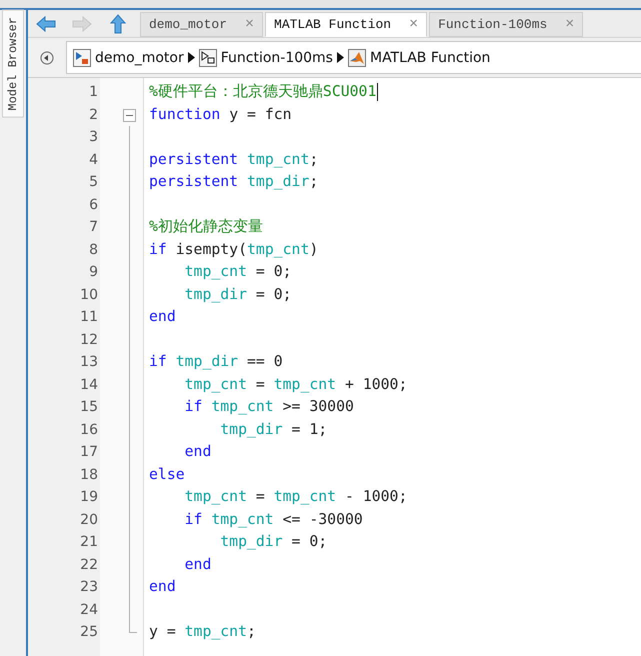 This screenshot has width=641, height=656. Describe the element at coordinates (413, 24) in the screenshot. I see `close-icon: ×` at that location.